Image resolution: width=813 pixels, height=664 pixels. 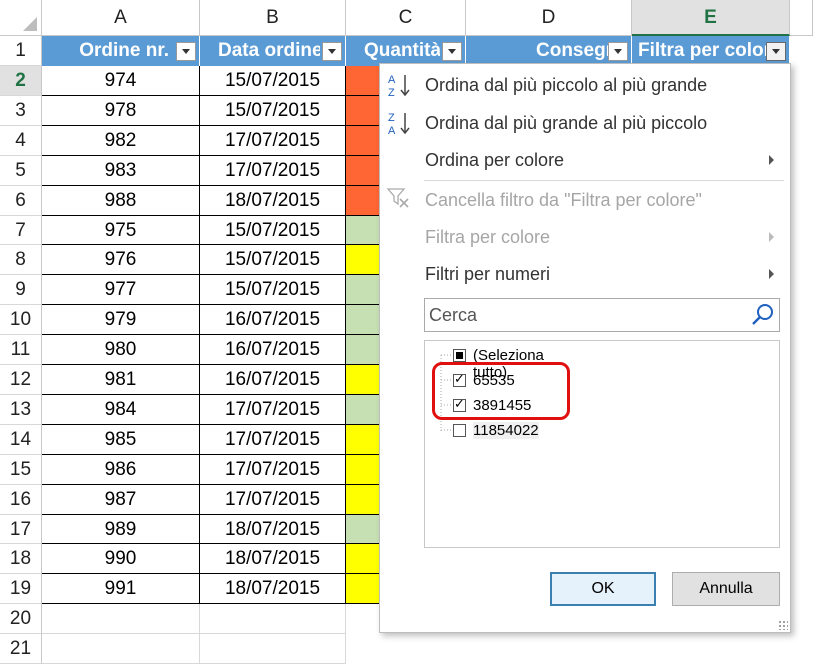 I want to click on filter-dropdown-d, so click(x=618, y=51).